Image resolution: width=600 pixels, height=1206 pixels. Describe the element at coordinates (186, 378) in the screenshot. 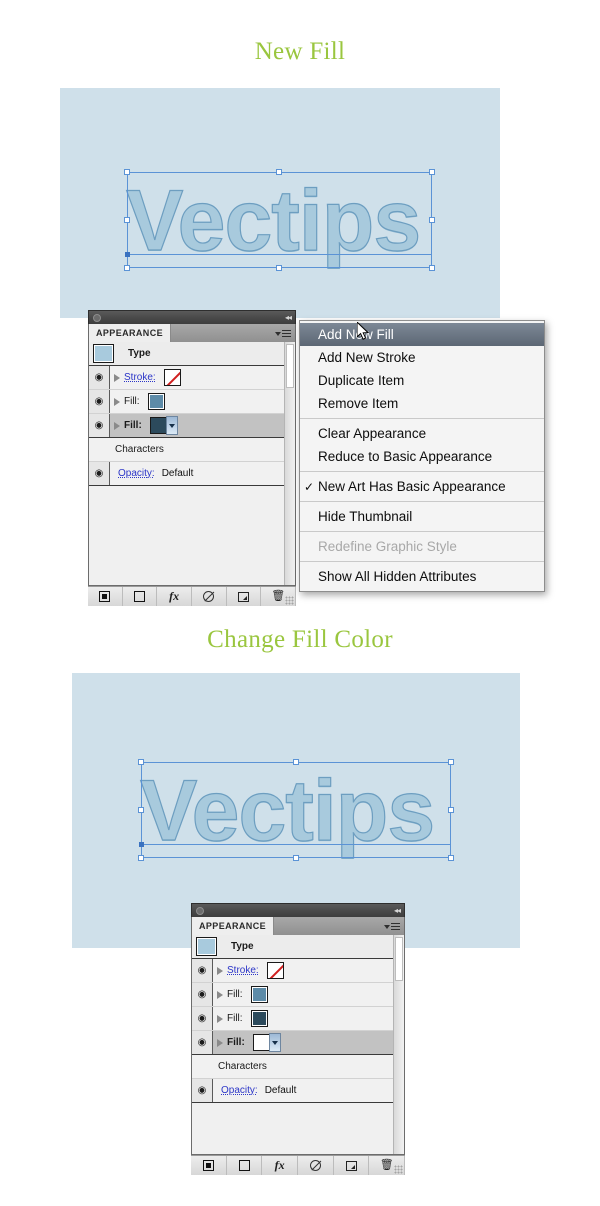

I see `appearance-row-stroke-top: ◉ Stroke:` at that location.